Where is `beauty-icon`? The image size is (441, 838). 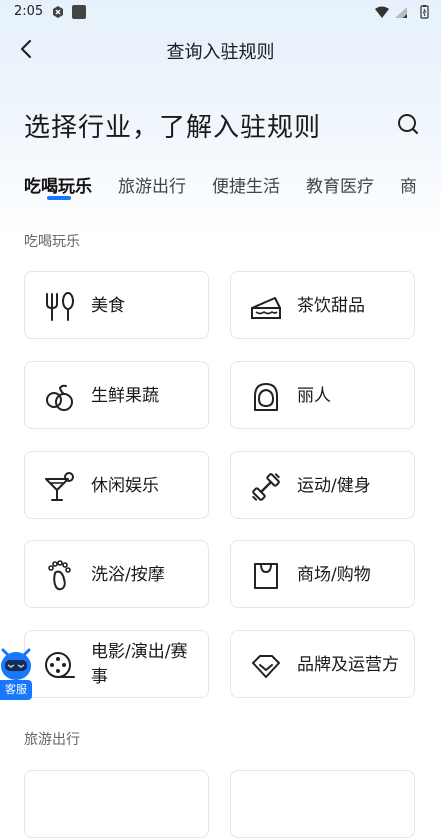
beauty-icon is located at coordinates (266, 397).